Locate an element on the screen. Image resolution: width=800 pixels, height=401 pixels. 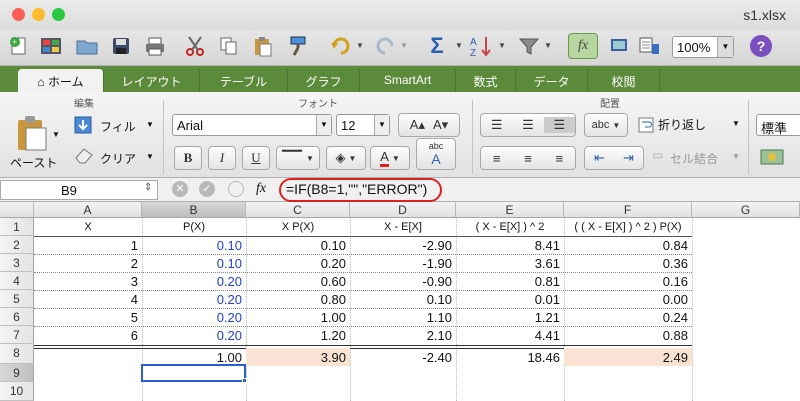
fill-icon is located at coordinates (83, 126).